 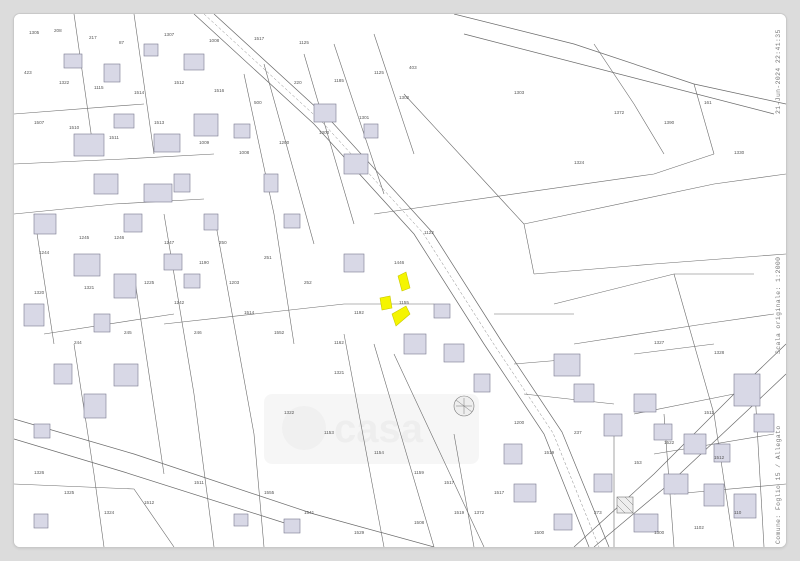 What do you see at coordinates (58, 30) in the screenshot?
I see `parcel-number: 208` at bounding box center [58, 30].